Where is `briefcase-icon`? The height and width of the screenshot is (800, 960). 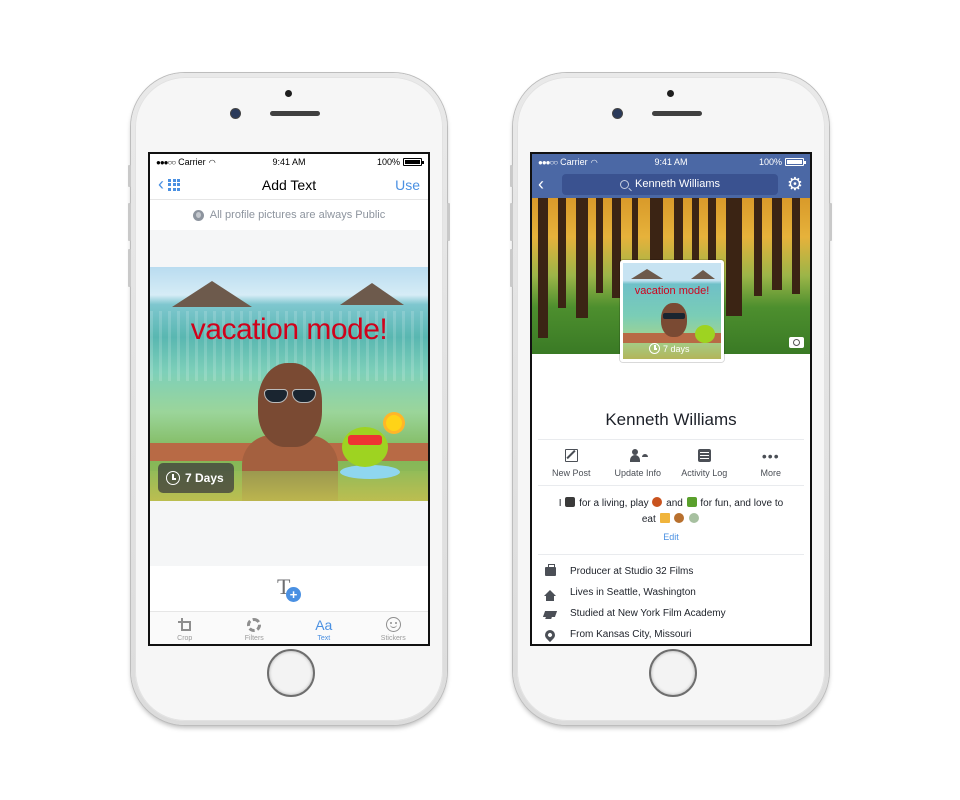
briefcase-icon is located at coordinates (550, 570).